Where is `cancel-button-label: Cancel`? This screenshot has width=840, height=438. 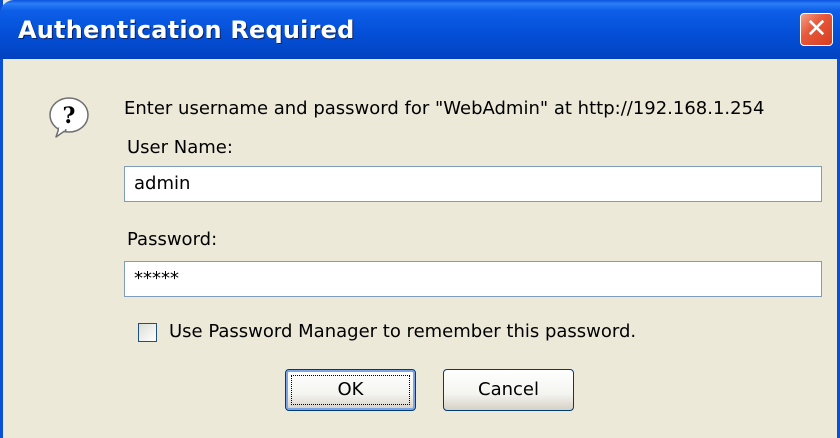
cancel-button-label: Cancel is located at coordinates (508, 389).